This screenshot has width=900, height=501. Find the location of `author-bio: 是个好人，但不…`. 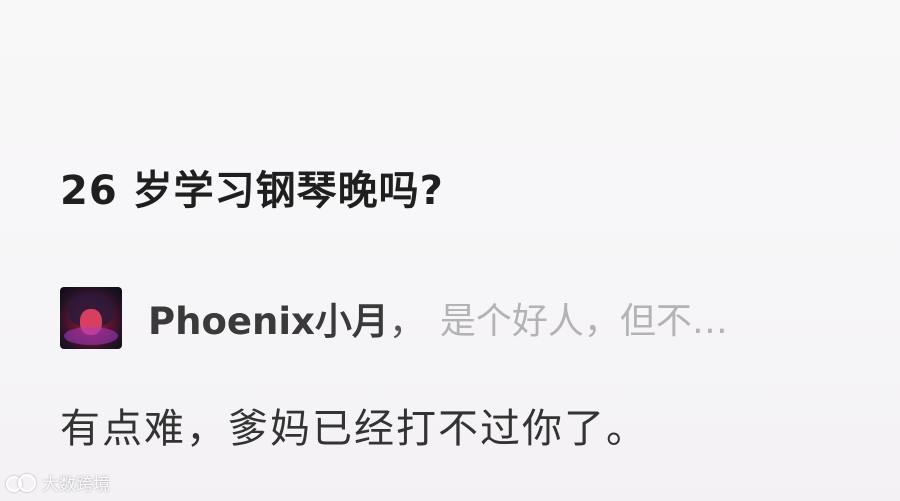

author-bio: 是个好人，但不… is located at coordinates (583, 321).